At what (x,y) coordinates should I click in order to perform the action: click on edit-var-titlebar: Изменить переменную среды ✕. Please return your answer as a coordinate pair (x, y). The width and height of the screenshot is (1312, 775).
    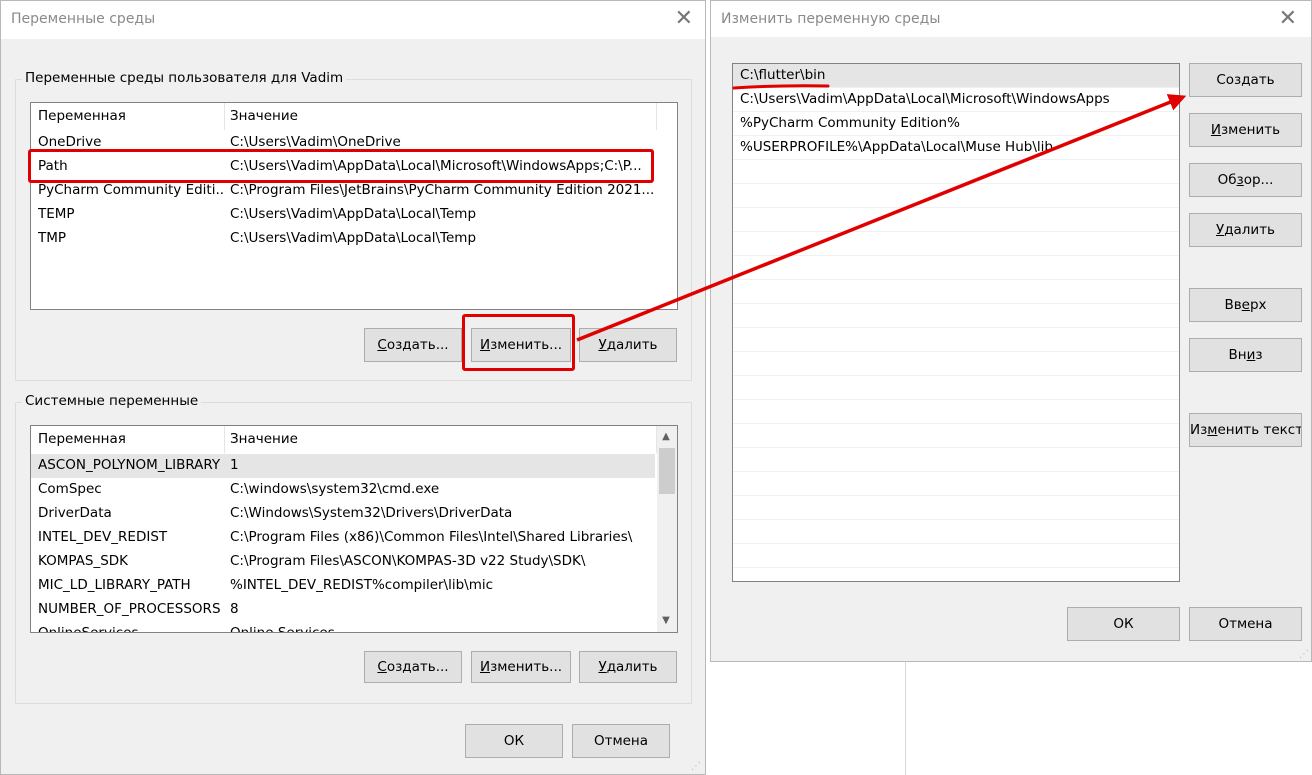
    Looking at the image, I should click on (1011, 19).